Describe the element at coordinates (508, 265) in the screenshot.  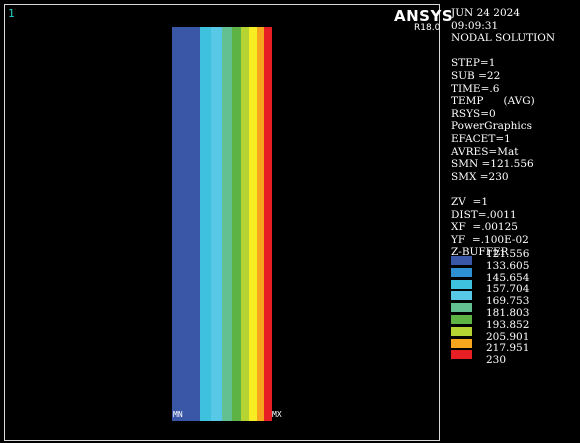
I see `legend-value: 133.605` at that location.